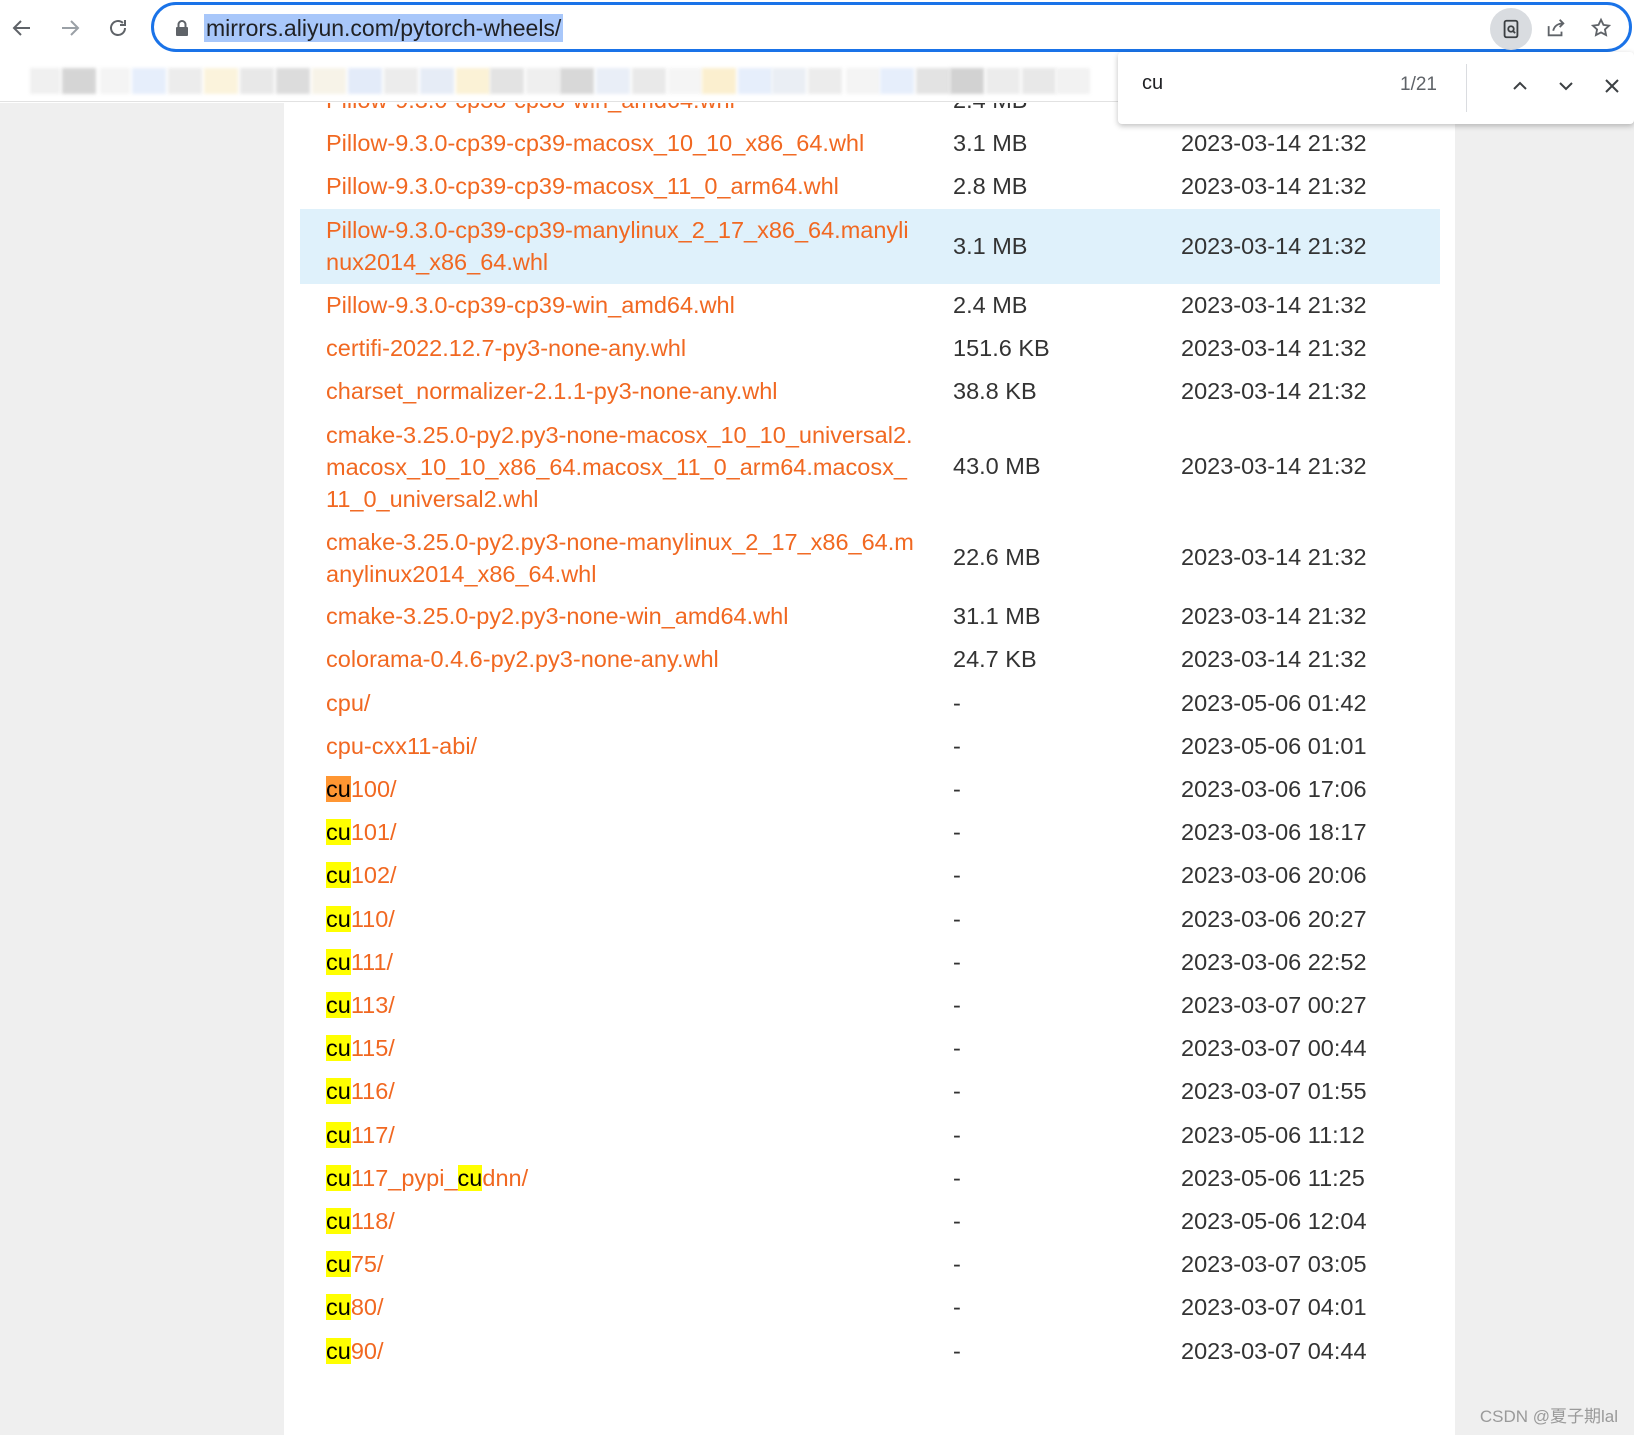 The width and height of the screenshot is (1634, 1435). Describe the element at coordinates (1274, 702) in the screenshot. I see `file-date: 2023-05-06 01:42` at that location.